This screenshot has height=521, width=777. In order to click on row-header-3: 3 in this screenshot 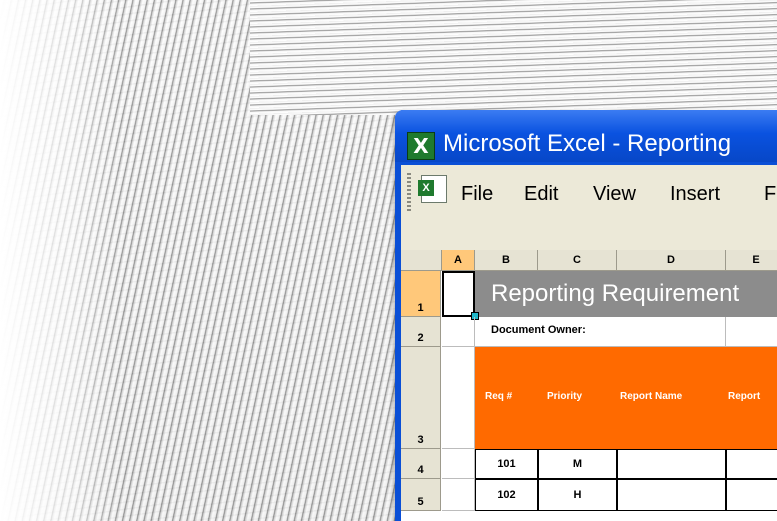, I will do `click(421, 398)`.